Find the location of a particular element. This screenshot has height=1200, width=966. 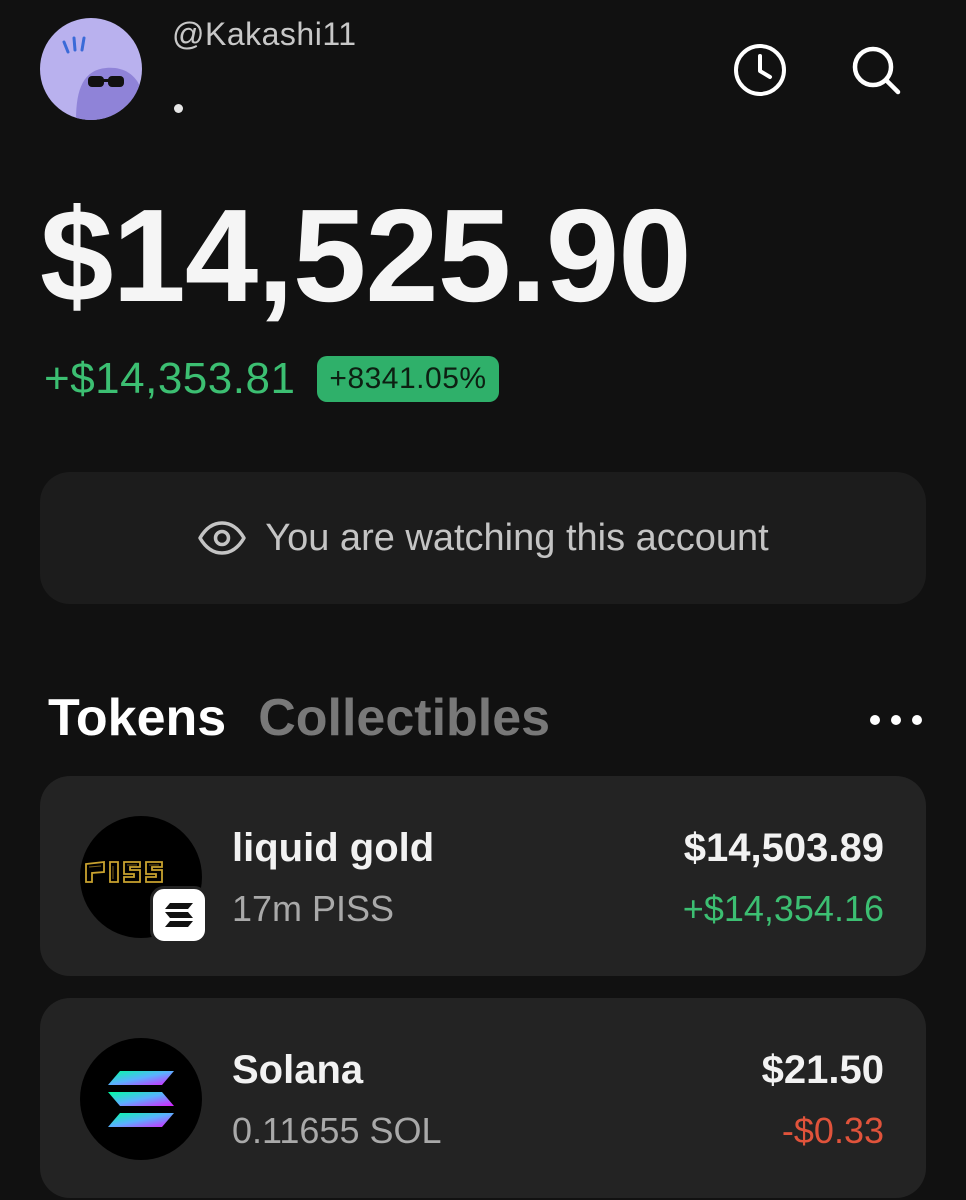

ellipsis-icon is located at coordinates (875, 720).